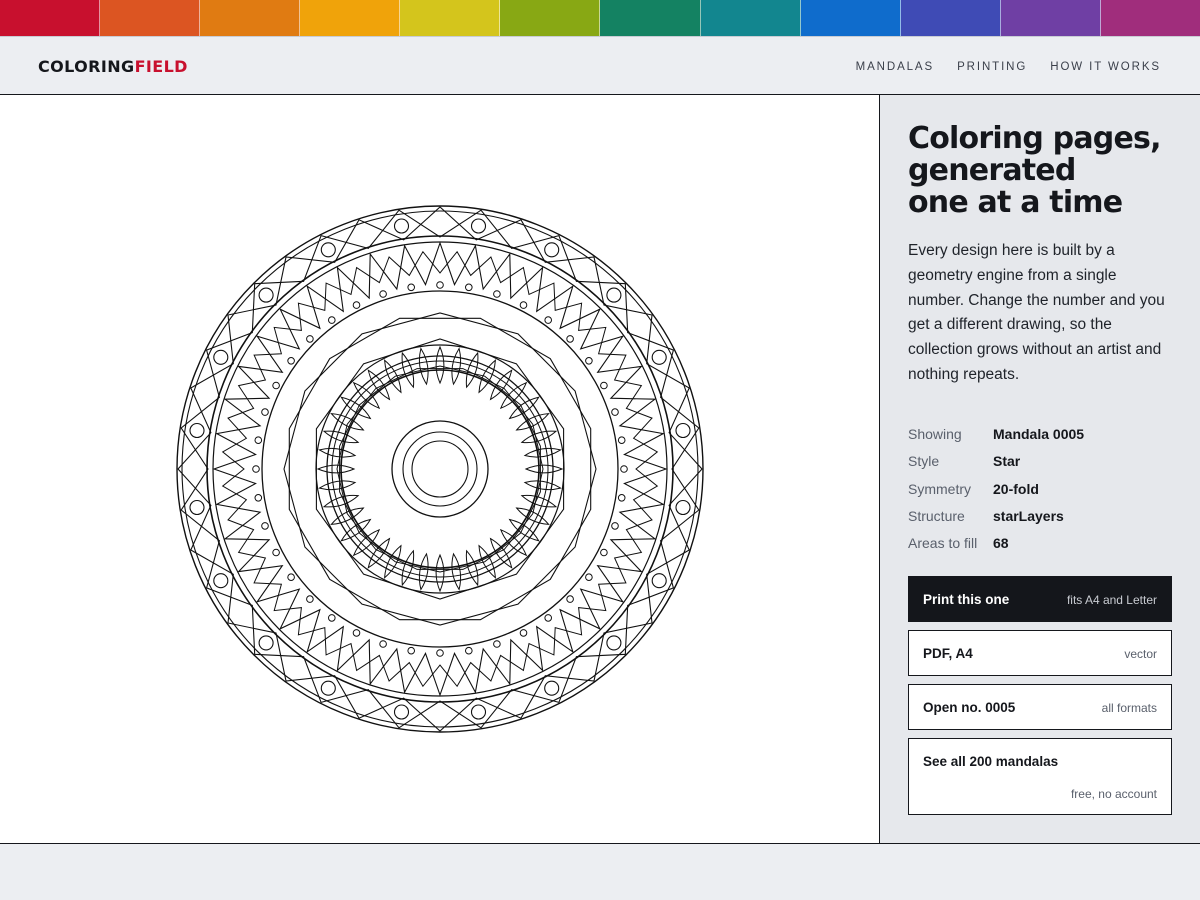 The width and height of the screenshot is (1200, 900). What do you see at coordinates (1129, 708) in the screenshot?
I see `open-button-note: all formats` at bounding box center [1129, 708].